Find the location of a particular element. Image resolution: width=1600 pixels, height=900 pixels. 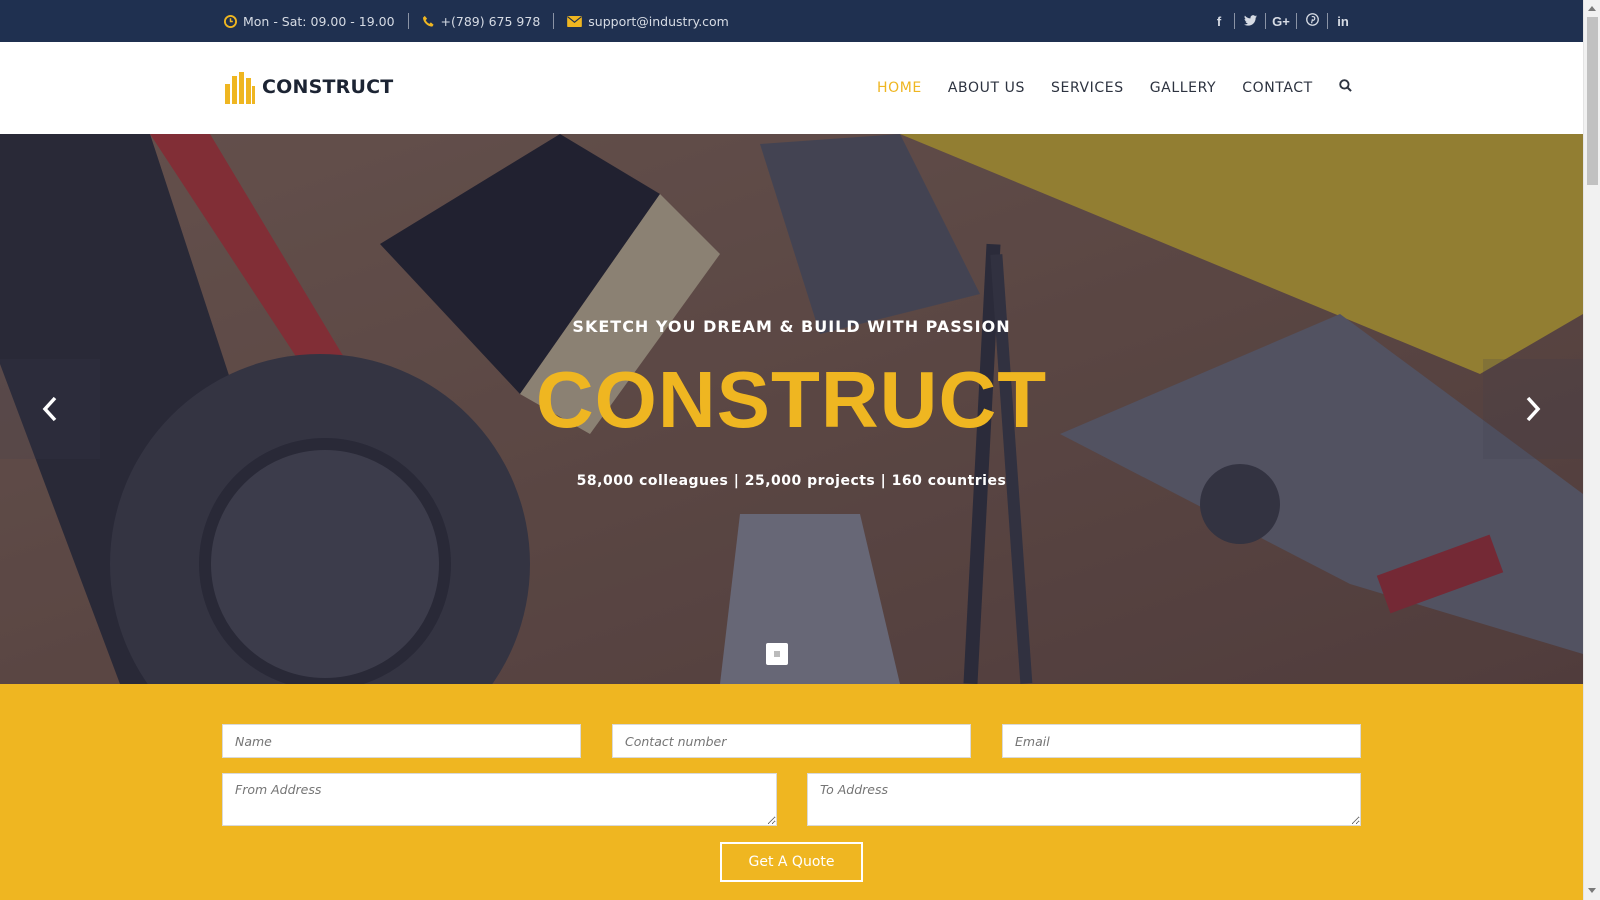

chevron-left-icon is located at coordinates (49, 409).